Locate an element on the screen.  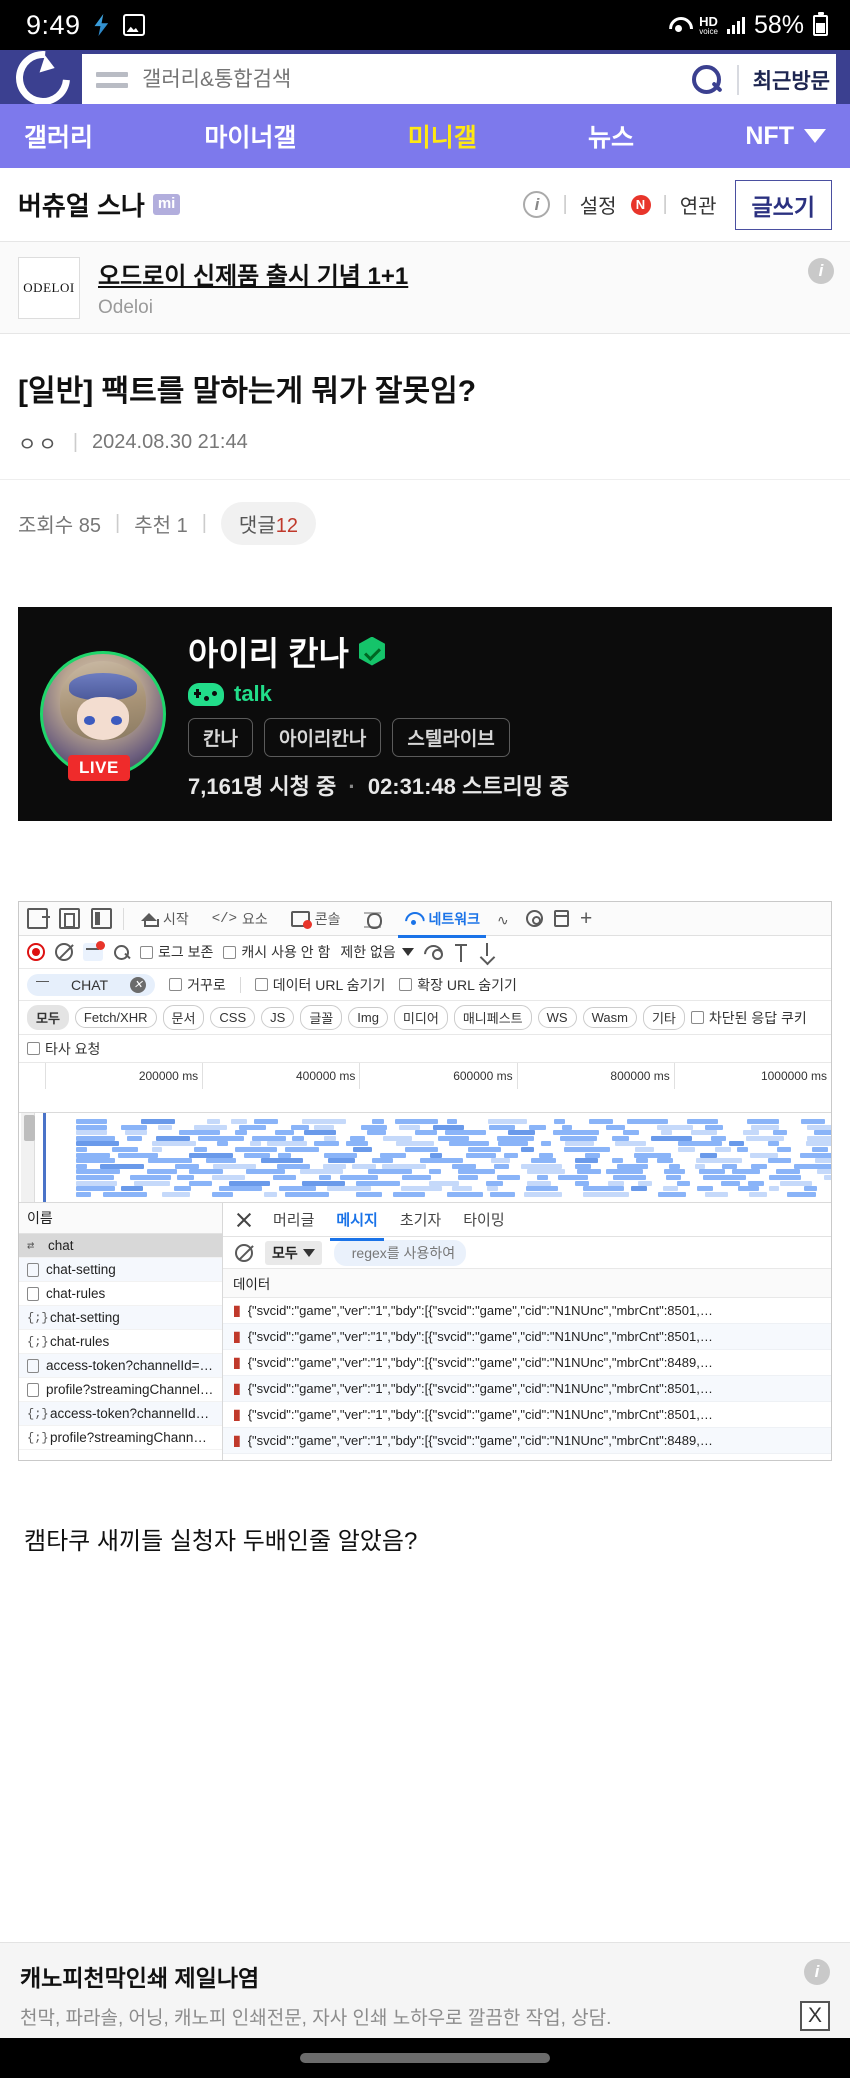
download-arrow-icon is located at coordinates (487, 952).